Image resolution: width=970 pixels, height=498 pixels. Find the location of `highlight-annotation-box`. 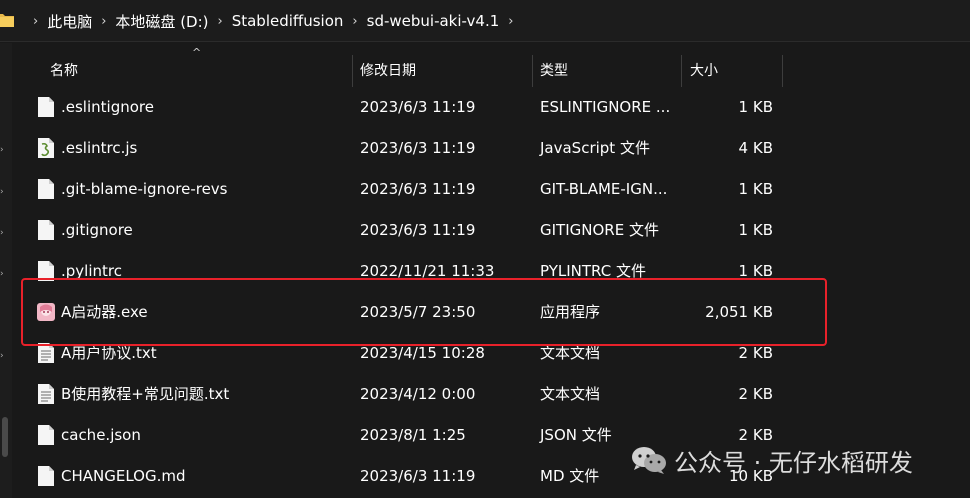

highlight-annotation-box is located at coordinates (424, 312).